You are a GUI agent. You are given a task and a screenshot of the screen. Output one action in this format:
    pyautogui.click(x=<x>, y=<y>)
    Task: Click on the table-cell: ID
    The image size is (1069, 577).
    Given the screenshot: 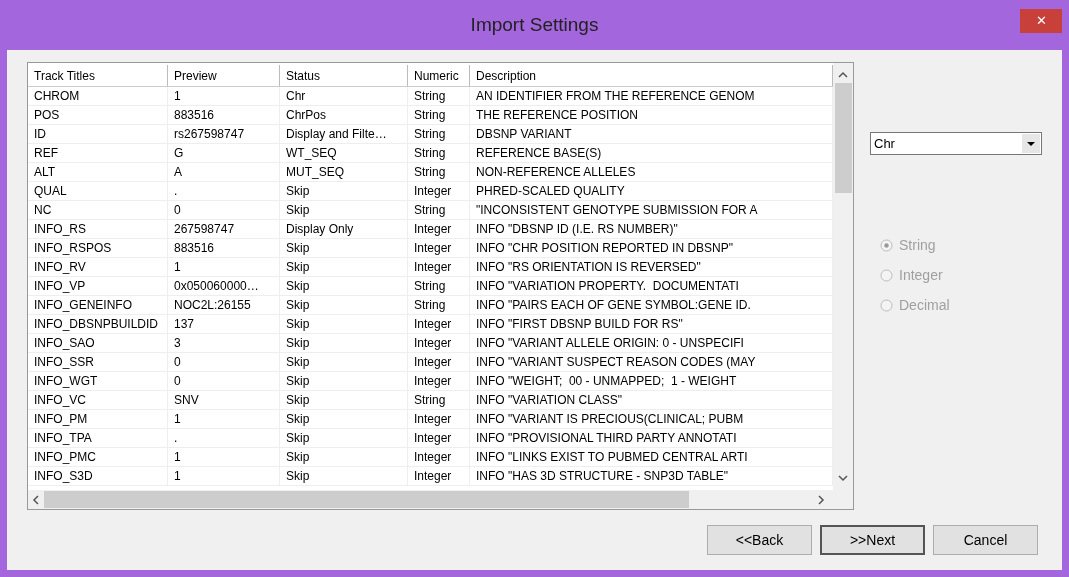 What is the action you would take?
    pyautogui.click(x=98, y=134)
    